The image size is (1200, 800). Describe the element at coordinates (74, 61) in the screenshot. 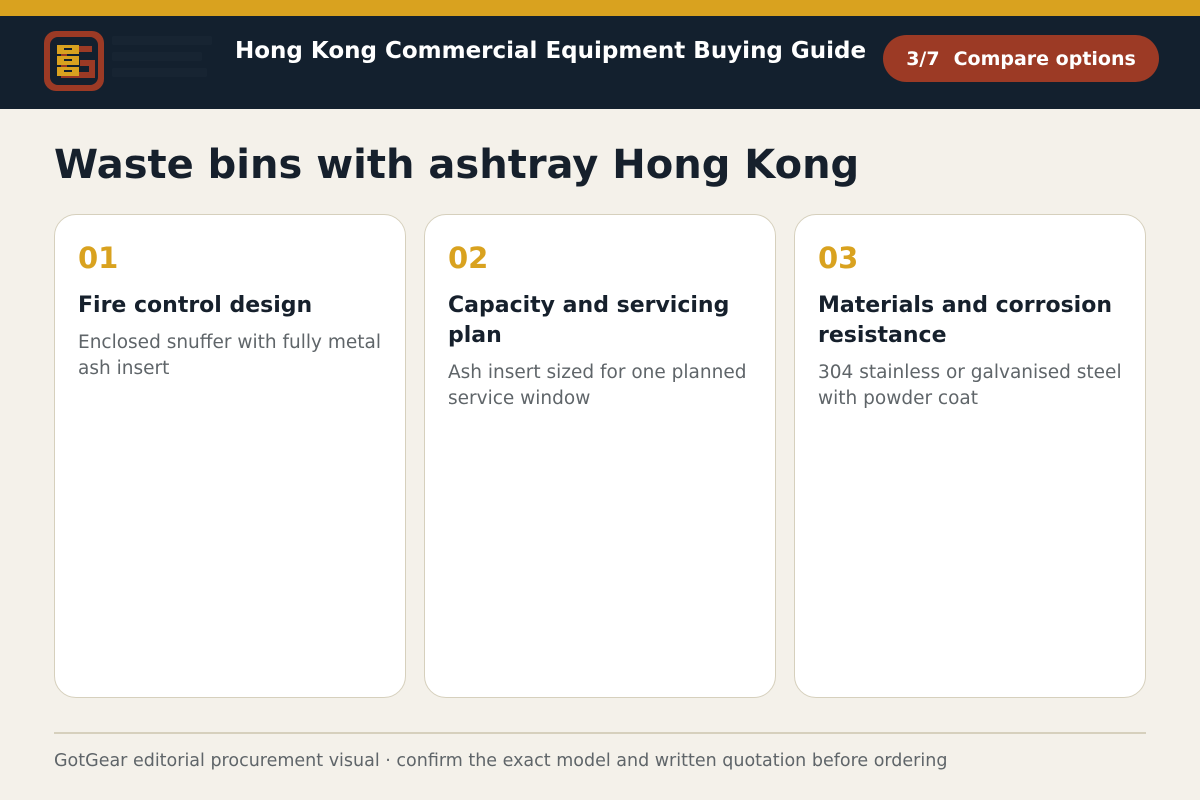

I see `gotgear-logo-icon` at that location.